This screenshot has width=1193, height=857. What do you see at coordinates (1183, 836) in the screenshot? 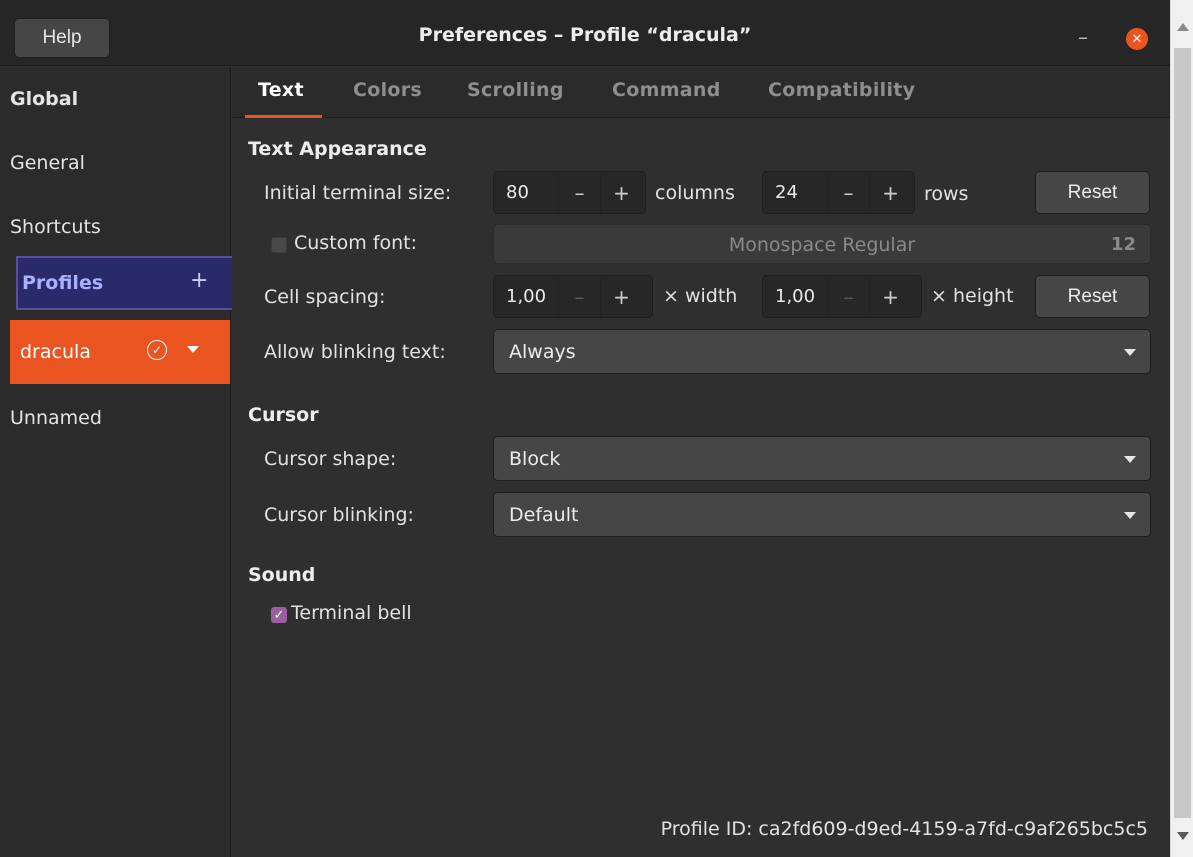
I see `scroll-down-icon` at bounding box center [1183, 836].